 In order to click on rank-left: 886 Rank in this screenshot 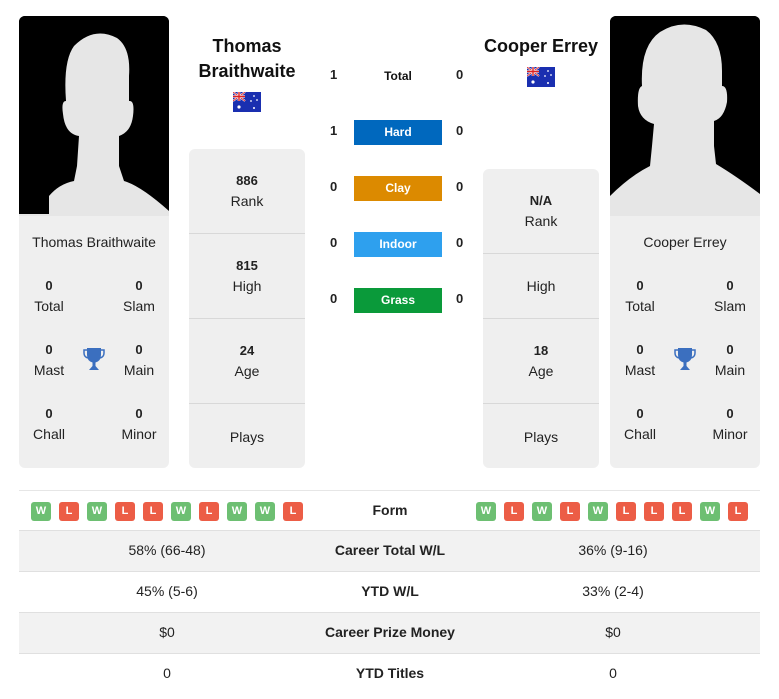, I will do `click(247, 191)`.